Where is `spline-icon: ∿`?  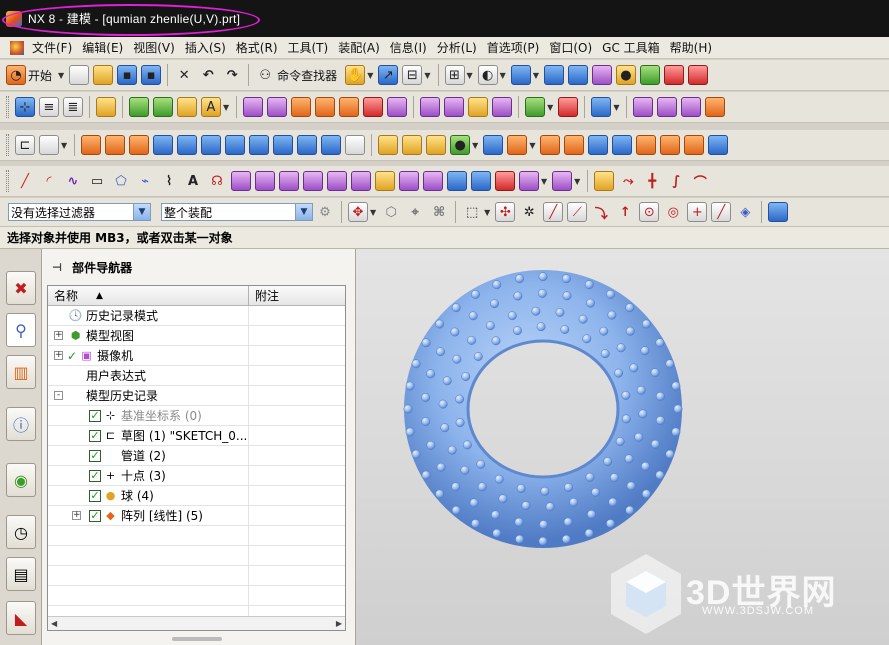
spline-icon: ∿ is located at coordinates (73, 181).